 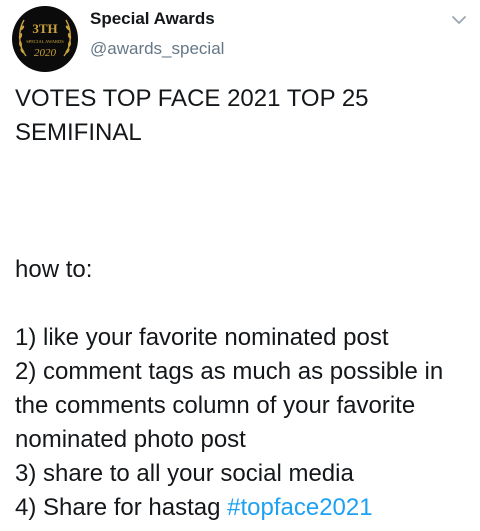 I want to click on avatar-text-year: 2020, so click(x=45, y=53).